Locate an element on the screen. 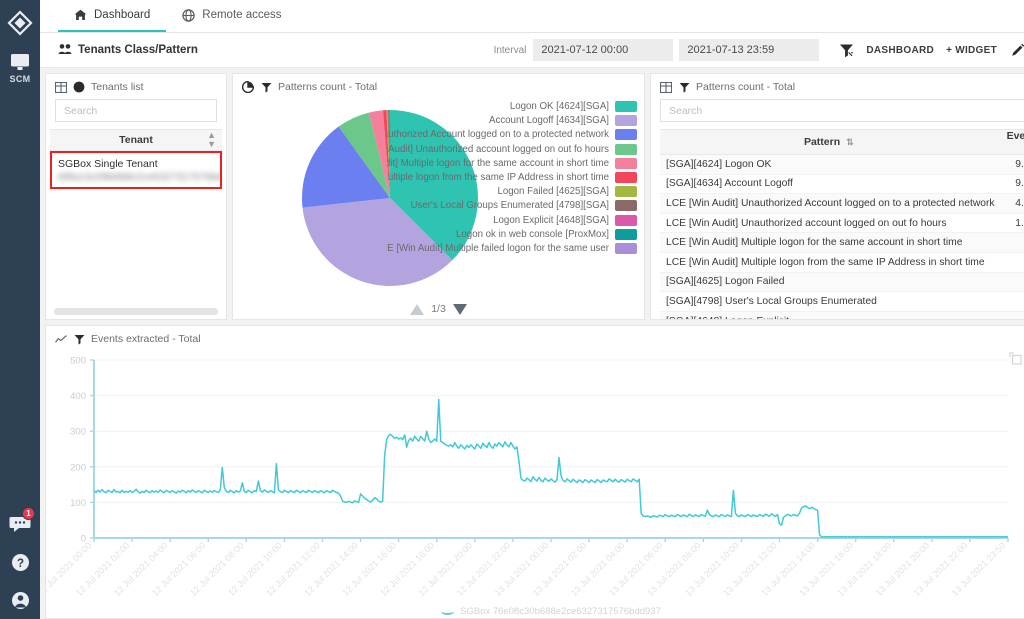 Image resolution: width=1024 pixels, height=619 pixels. legend-item-label: [SGA][4624] Logon OK is located at coordinates (559, 106).